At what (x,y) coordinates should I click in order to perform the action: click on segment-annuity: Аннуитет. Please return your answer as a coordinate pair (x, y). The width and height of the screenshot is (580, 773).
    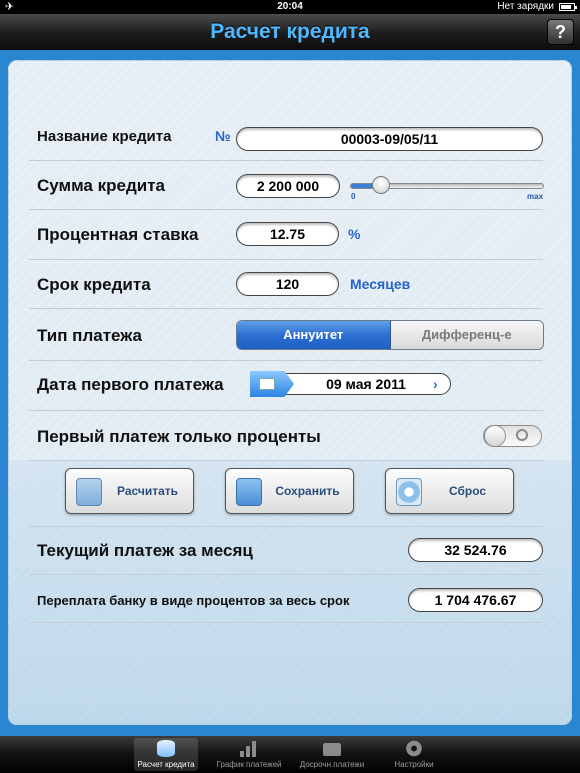
    Looking at the image, I should click on (314, 335).